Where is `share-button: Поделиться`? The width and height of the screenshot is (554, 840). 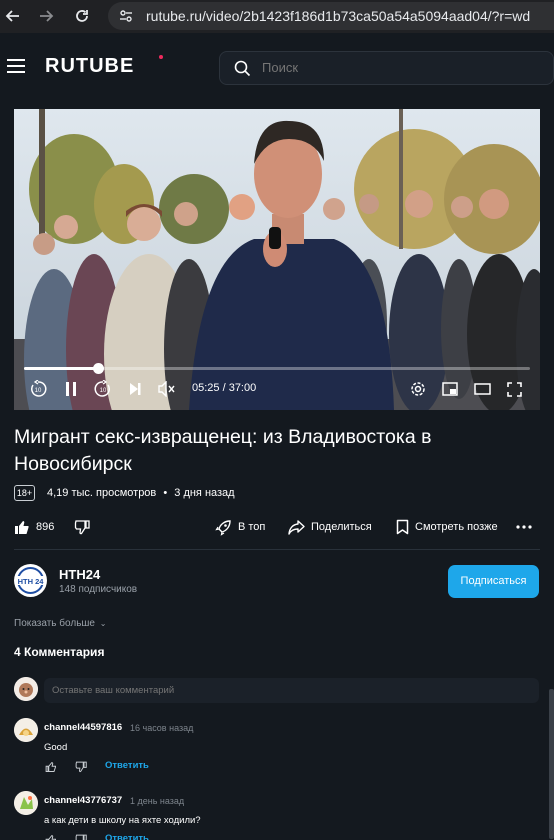
share-button: Поделиться is located at coordinates (330, 527).